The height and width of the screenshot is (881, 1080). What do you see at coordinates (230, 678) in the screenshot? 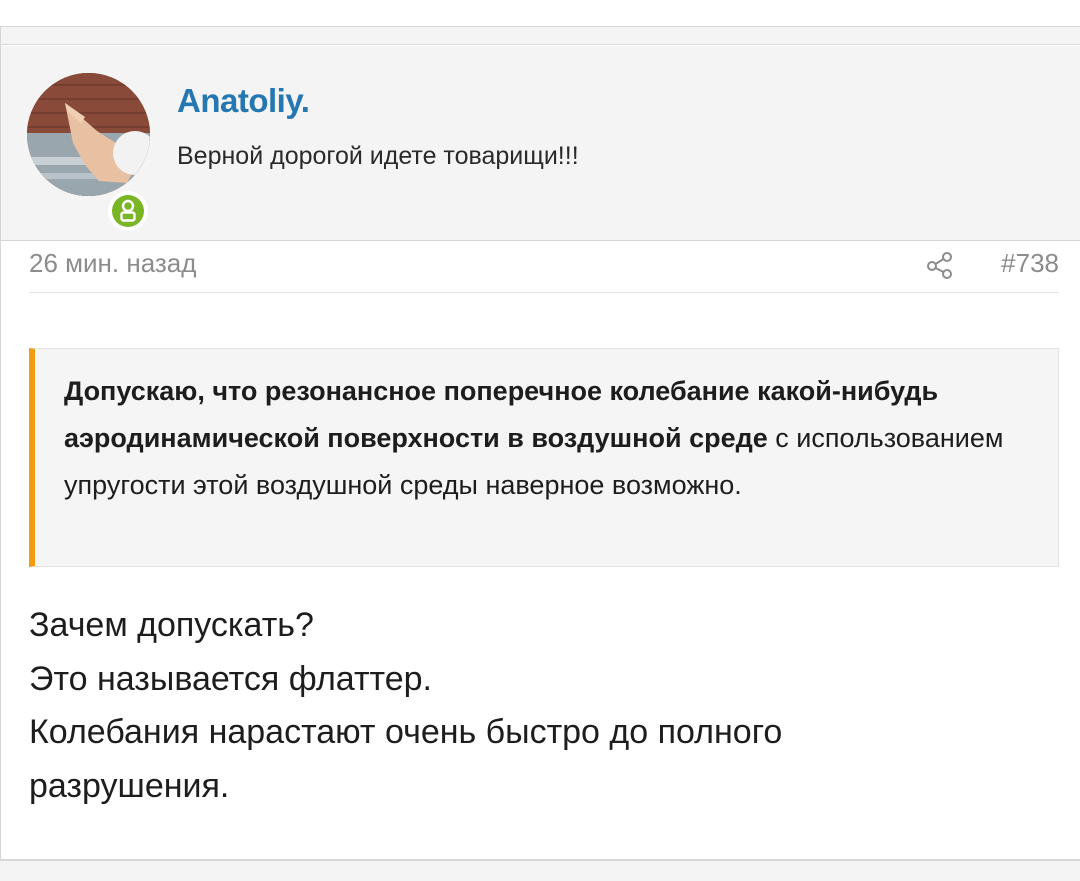
I see `body-line: Это называется флаттер.` at bounding box center [230, 678].